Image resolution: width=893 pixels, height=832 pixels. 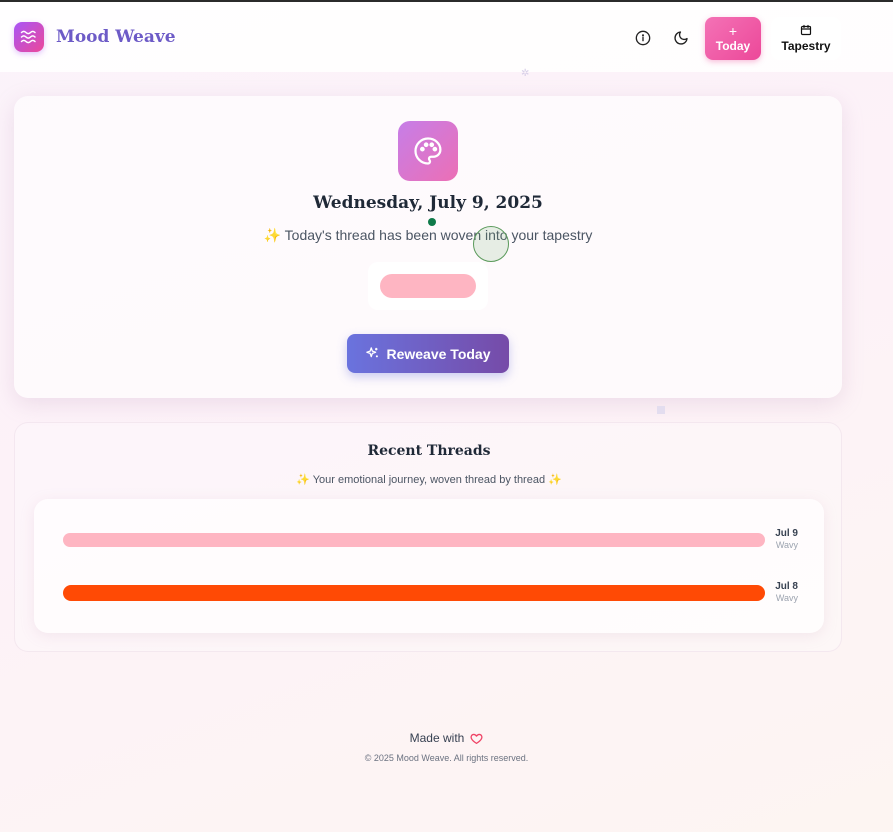 I want to click on info-icon, so click(x=643, y=38).